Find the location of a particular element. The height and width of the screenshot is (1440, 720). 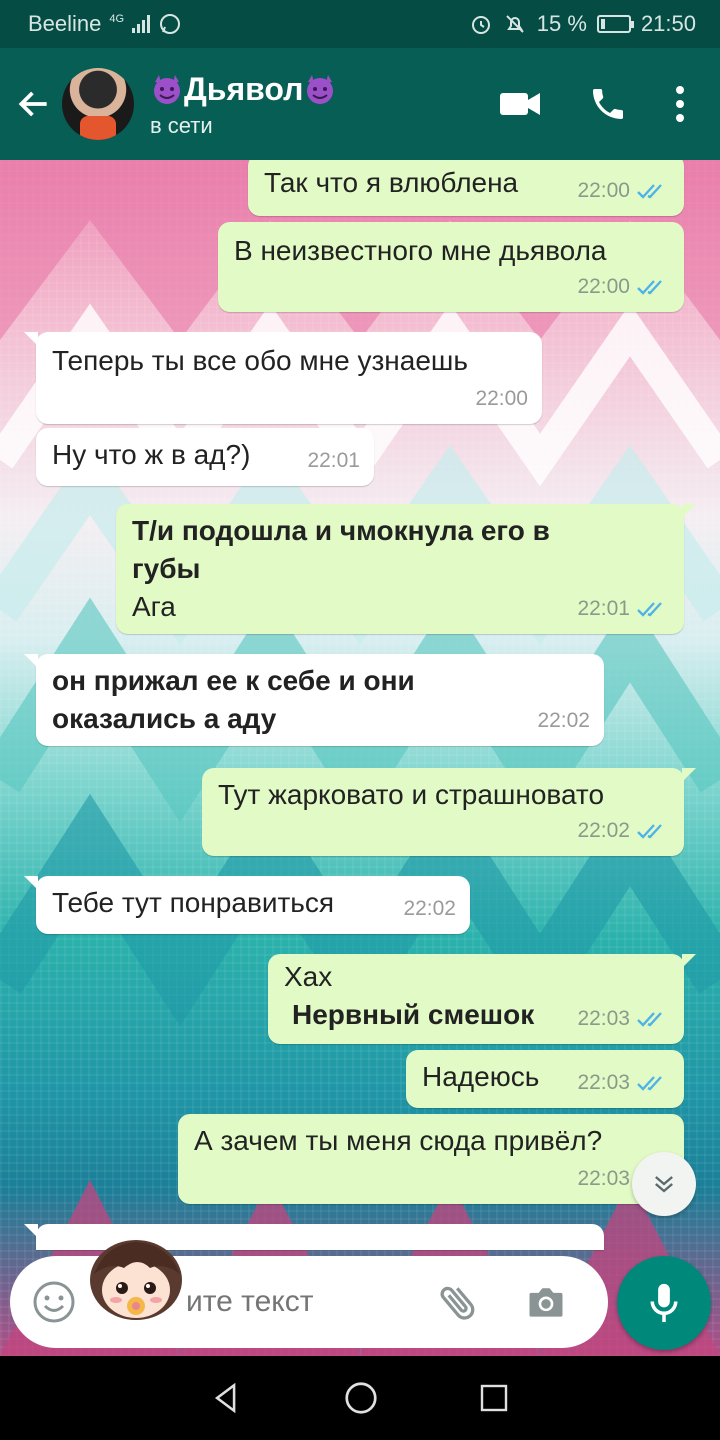

message-incoming: Ну что ж в ад?) 22:01 is located at coordinates (205, 457).